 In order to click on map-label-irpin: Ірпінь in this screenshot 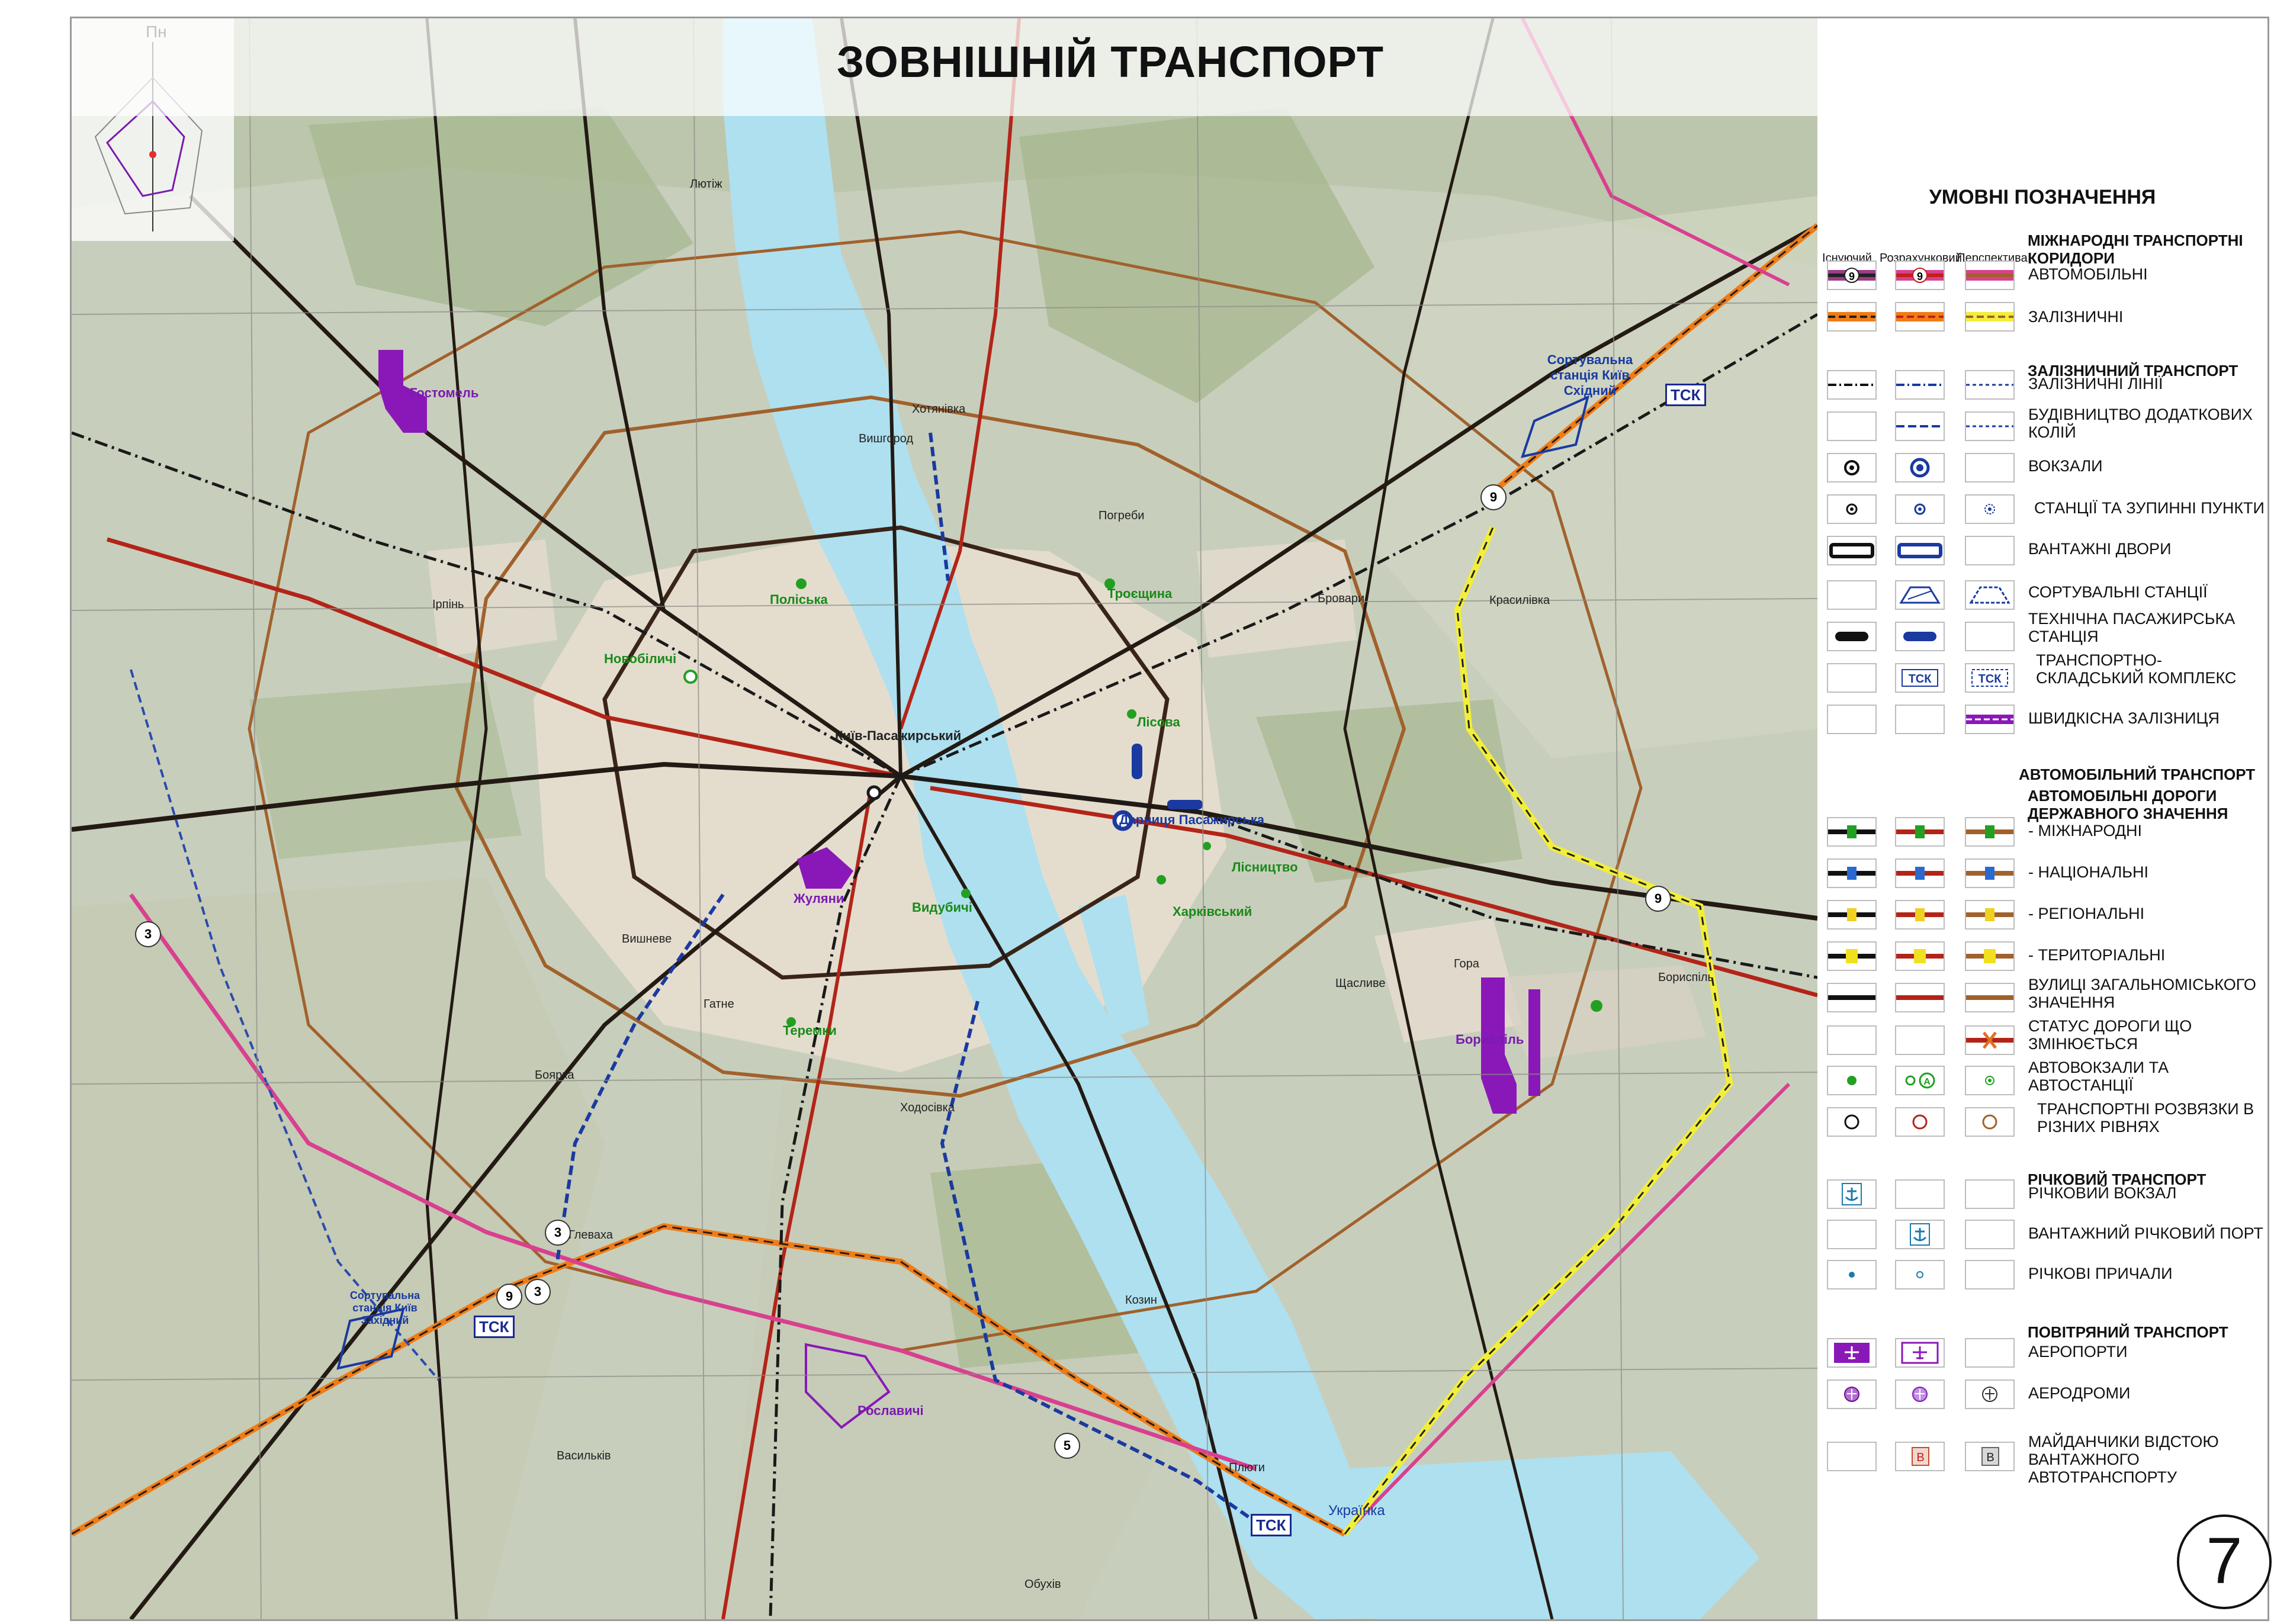, I will do `click(448, 604)`.